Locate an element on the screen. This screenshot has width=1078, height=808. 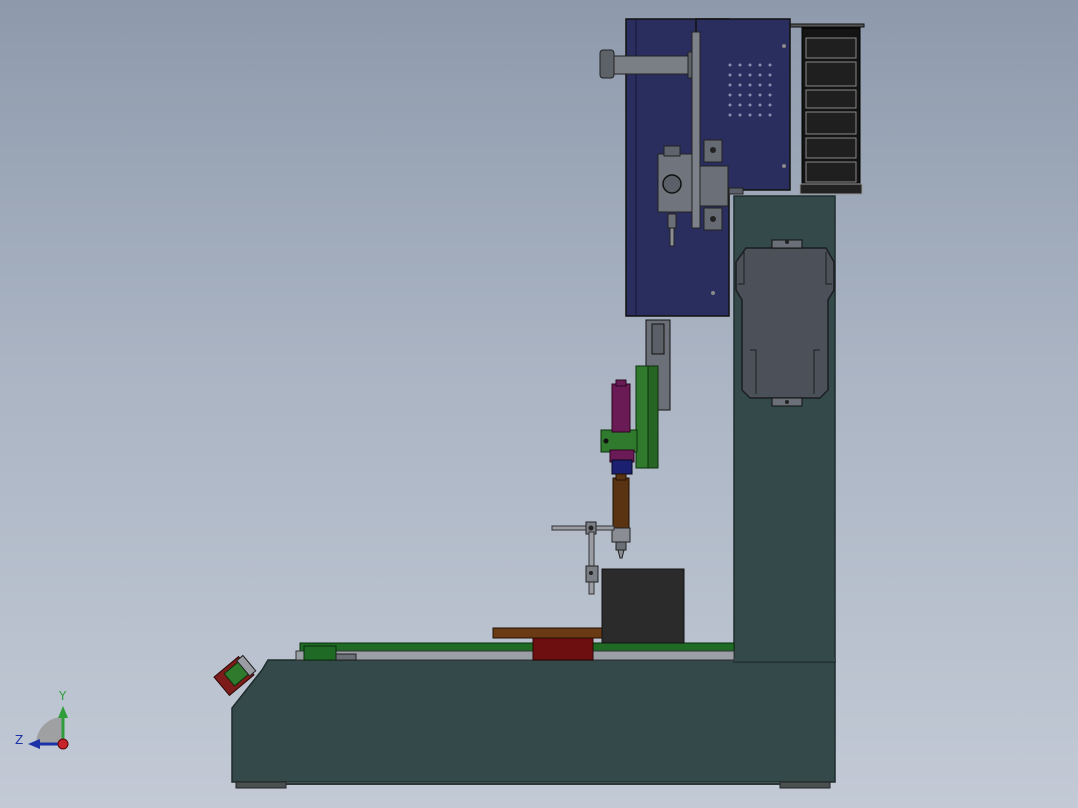
orientation-triad: Y Z is located at coordinates (42, 719).